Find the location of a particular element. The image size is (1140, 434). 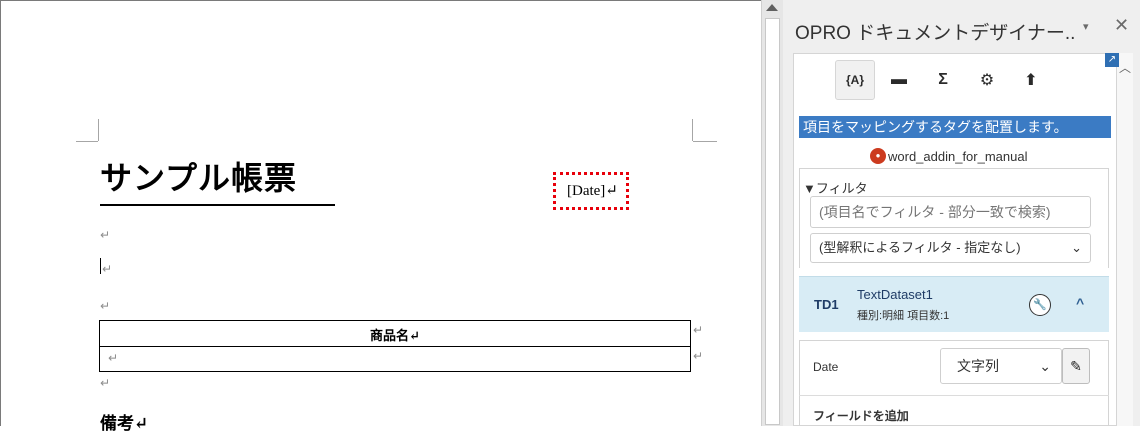

product-table: 商品名↵ ↵ is located at coordinates (395, 346).